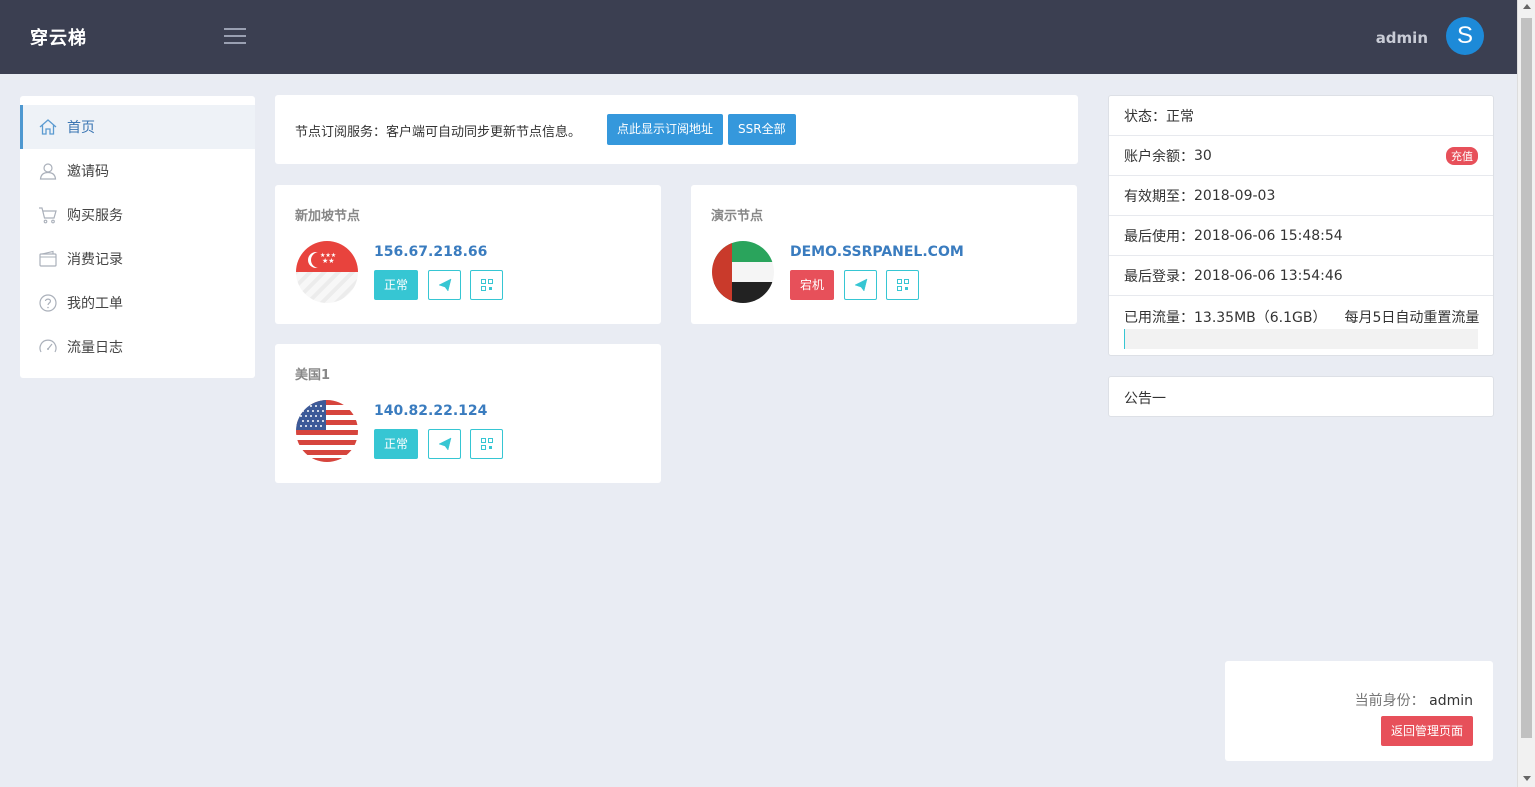 The height and width of the screenshot is (787, 1535). I want to click on account-last-used-row: 最后使用： 2018-06-06 15:48:54, so click(1301, 236).